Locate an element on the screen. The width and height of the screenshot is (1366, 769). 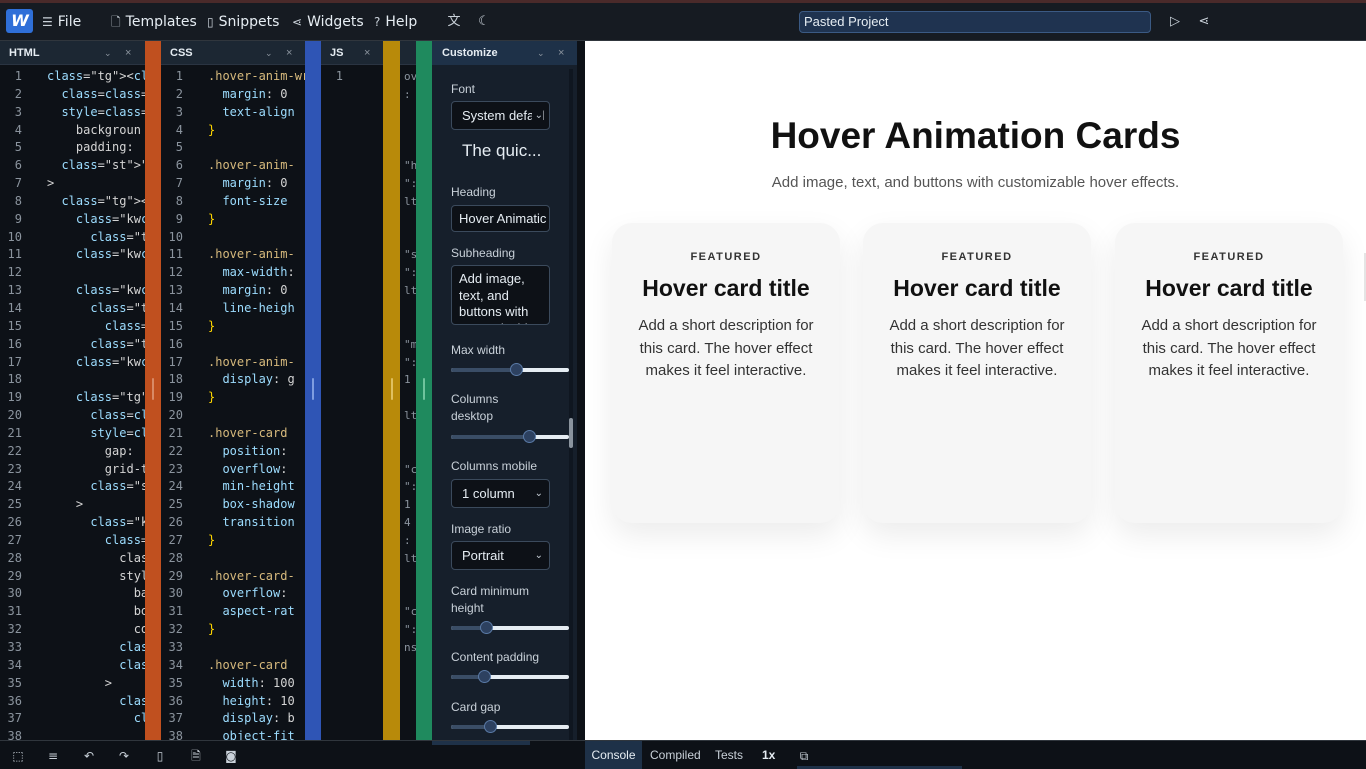
menu-file-label: File is located at coordinates (69, 22).